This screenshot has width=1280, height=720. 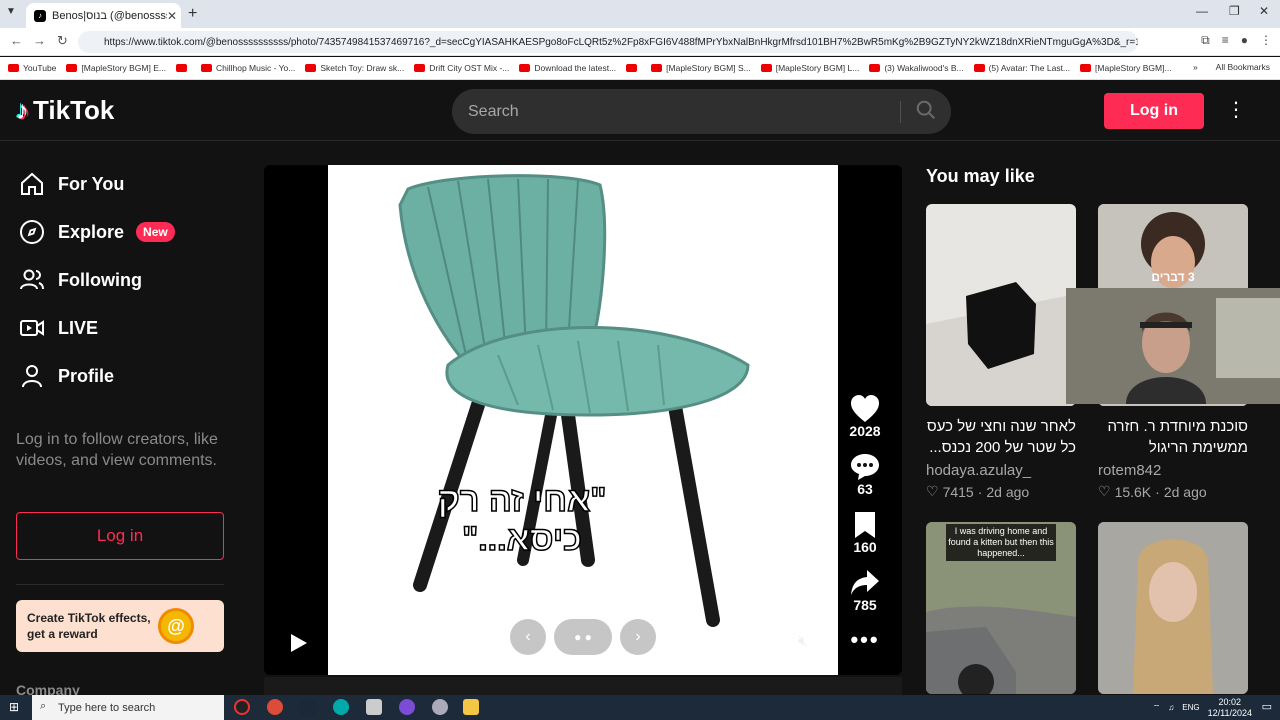 I want to click on sidebar-item-following: Following, so click(x=80, y=280).